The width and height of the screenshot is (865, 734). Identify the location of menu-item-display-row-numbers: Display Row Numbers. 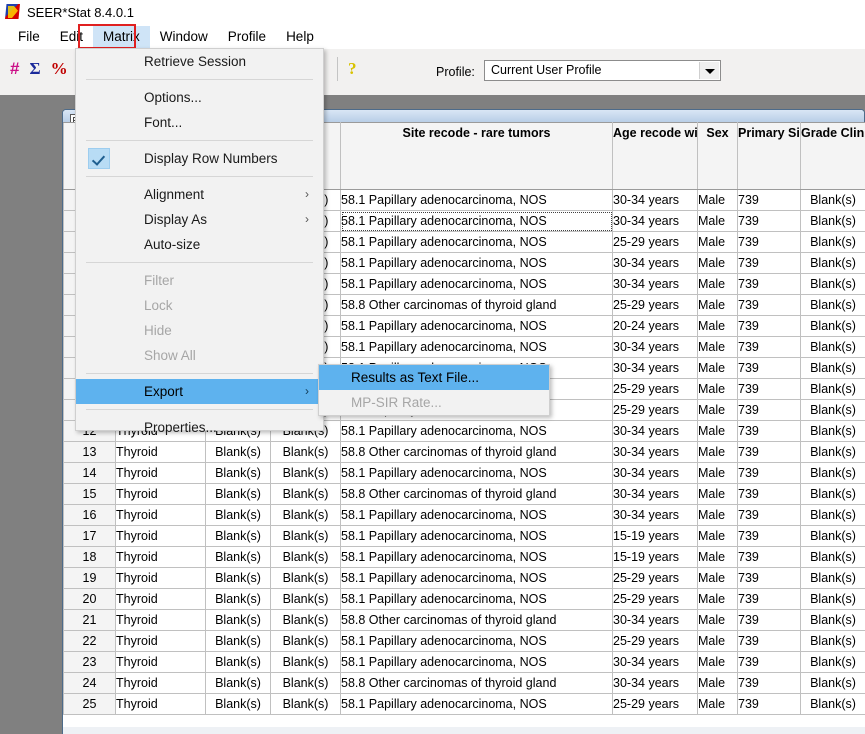
(199, 158).